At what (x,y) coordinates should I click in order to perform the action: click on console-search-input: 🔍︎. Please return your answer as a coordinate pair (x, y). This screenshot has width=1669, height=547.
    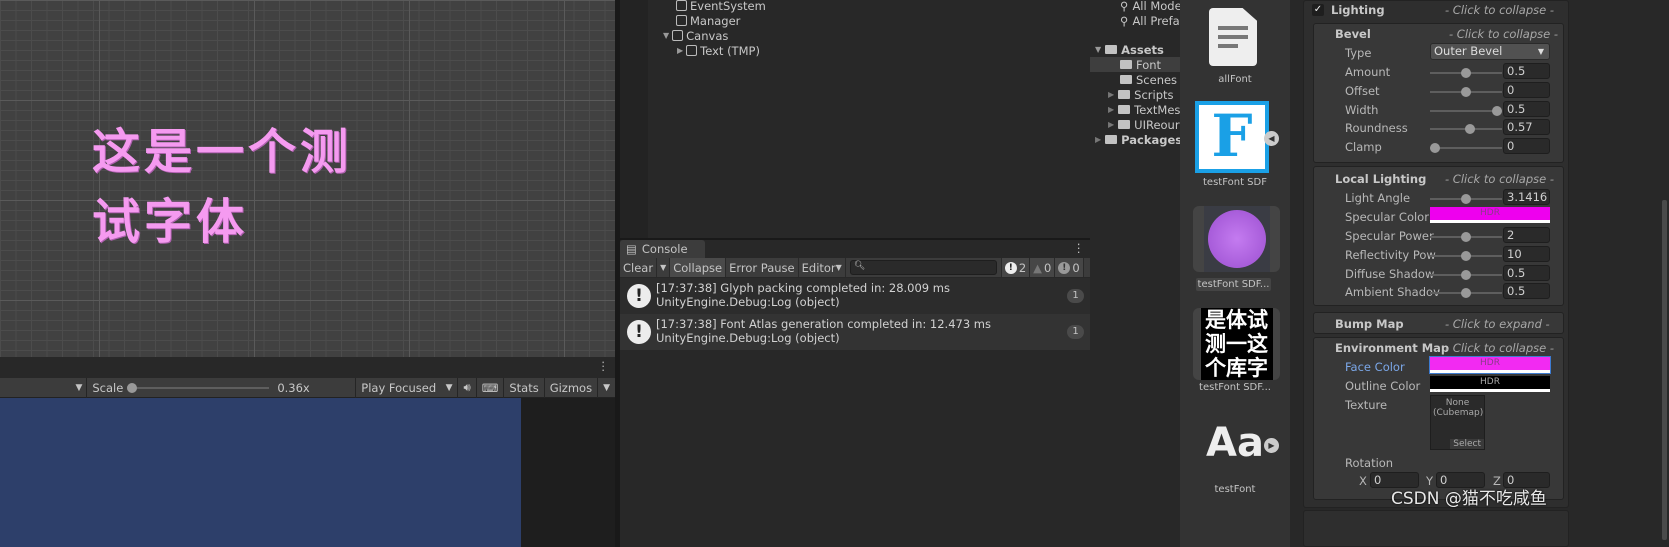
    Looking at the image, I should click on (923, 267).